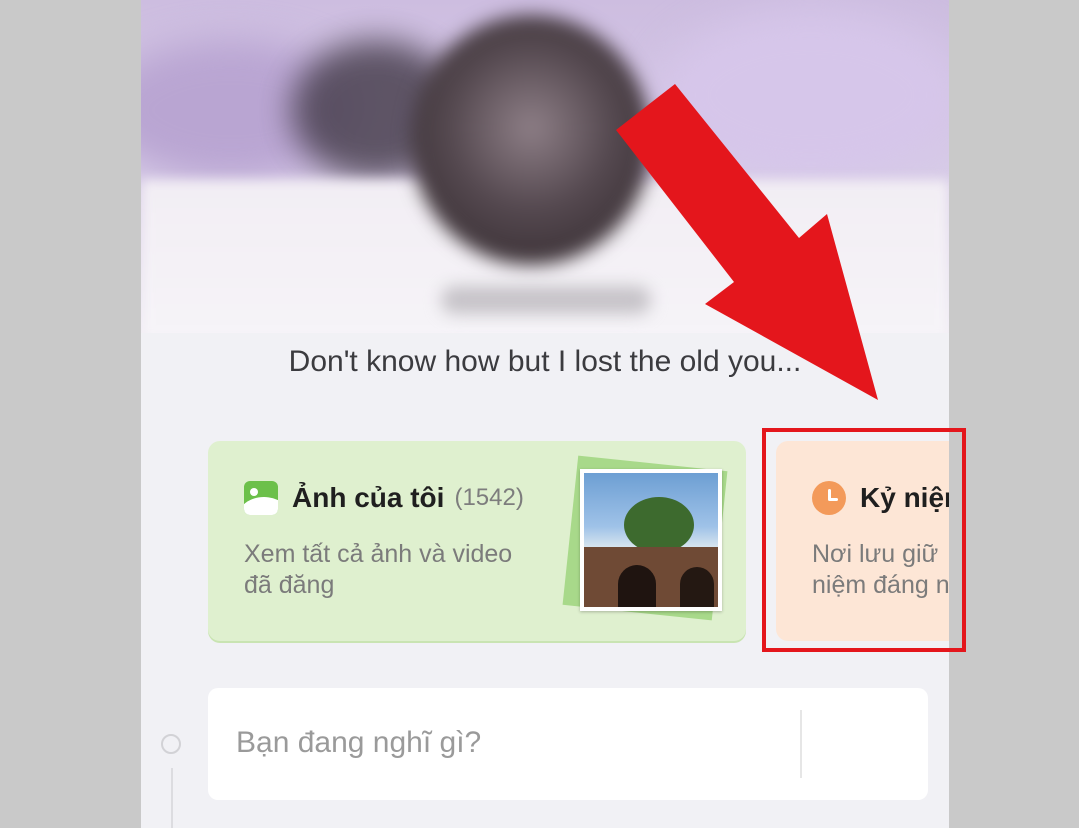 The image size is (1079, 828). Describe the element at coordinates (404, 570) in the screenshot. I see `my-photos-description: Xem tất cả ảnh và video đã đăng` at that location.